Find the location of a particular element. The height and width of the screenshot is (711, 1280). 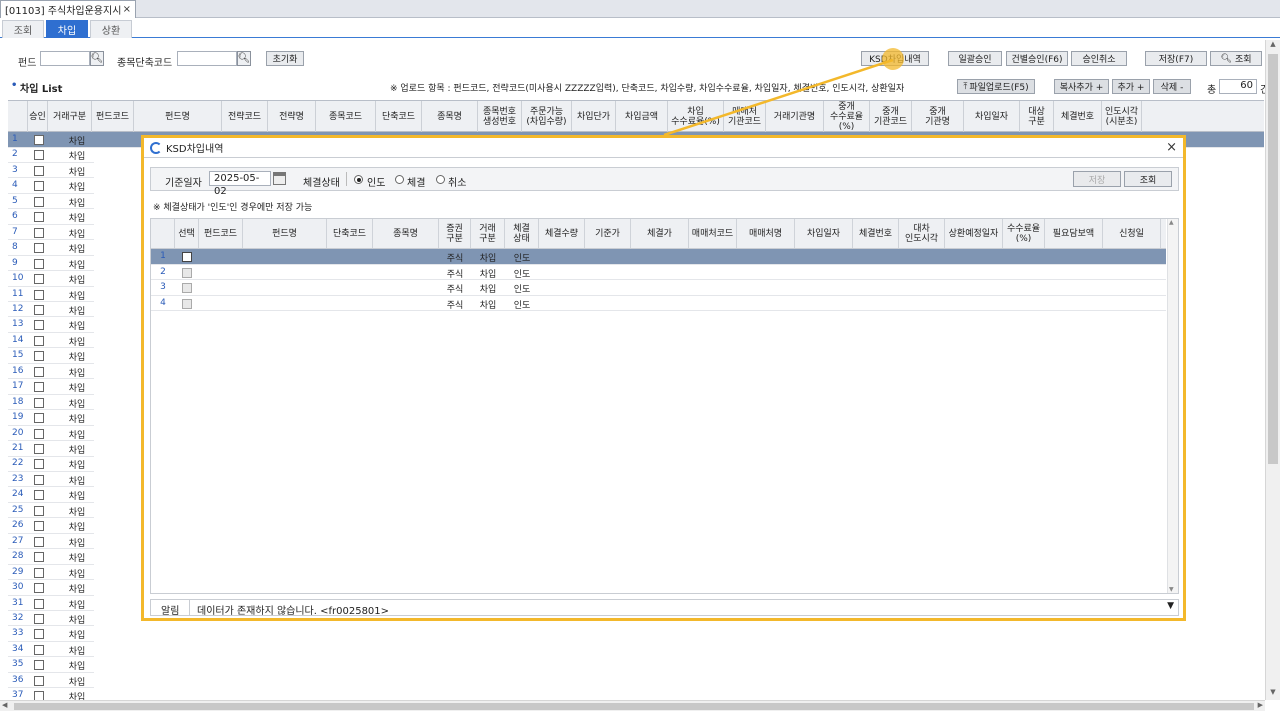

column-header: 거래 구분 is located at coordinates (488, 233).